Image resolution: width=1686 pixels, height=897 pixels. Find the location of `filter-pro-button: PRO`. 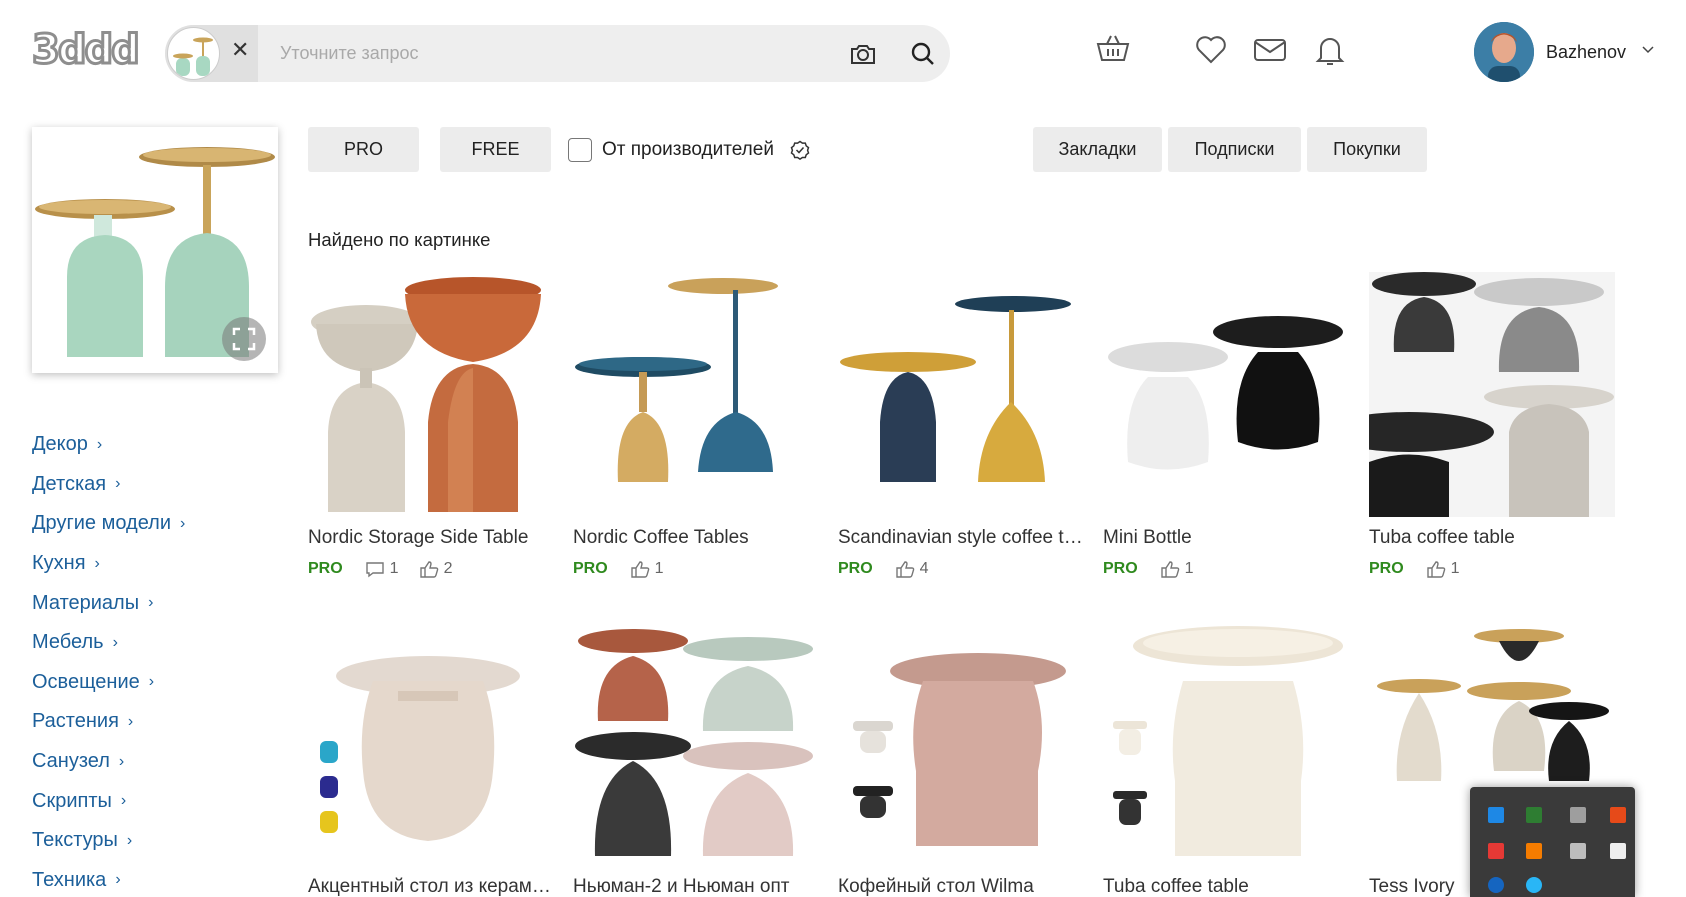

filter-pro-button: PRO is located at coordinates (363, 149).